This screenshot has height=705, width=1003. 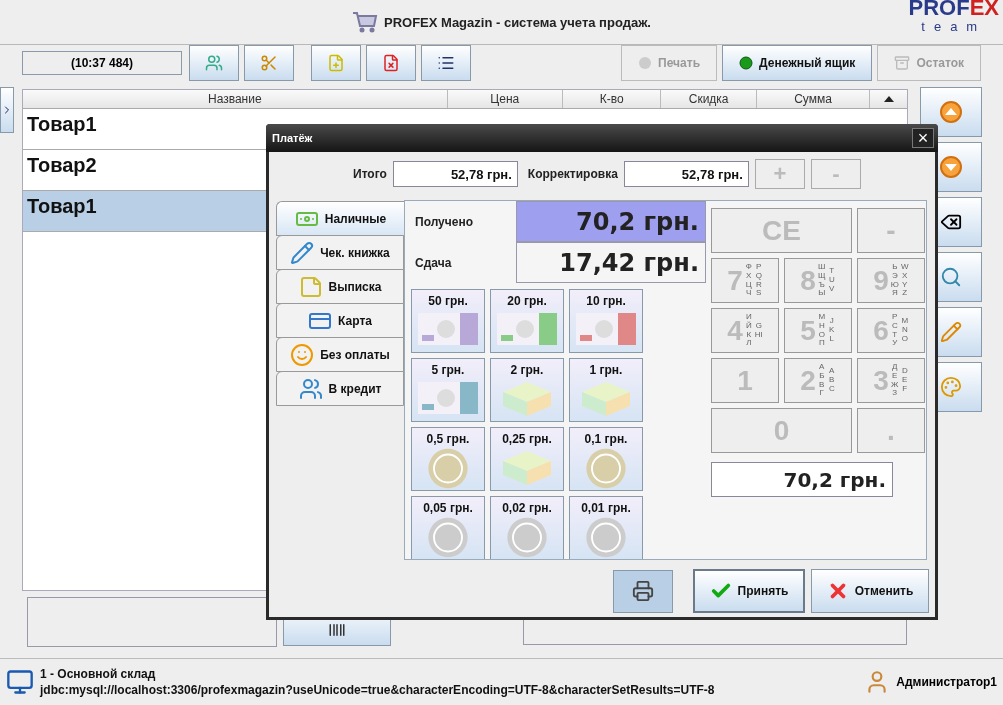 What do you see at coordinates (505, 99) in the screenshot?
I see `column-header: Цена` at bounding box center [505, 99].